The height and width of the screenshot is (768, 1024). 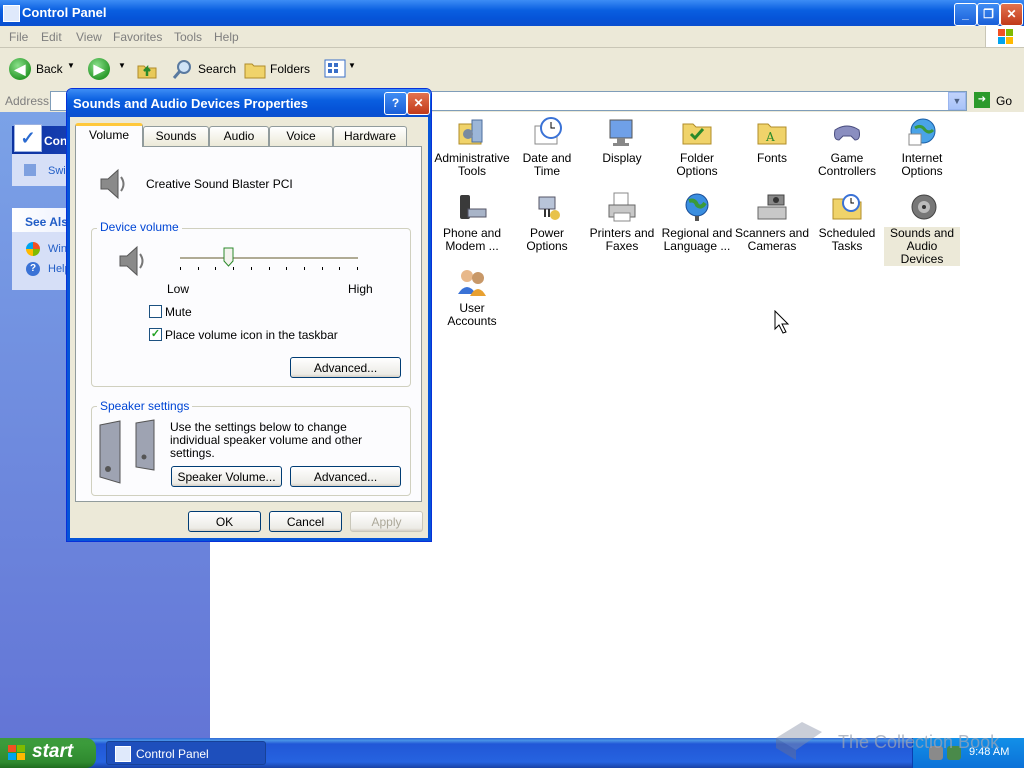 I want to click on dialog-close-button: ✕, so click(x=418, y=103).